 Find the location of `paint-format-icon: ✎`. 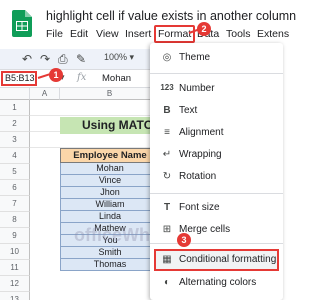

paint-format-icon: ✎ is located at coordinates (81, 59).